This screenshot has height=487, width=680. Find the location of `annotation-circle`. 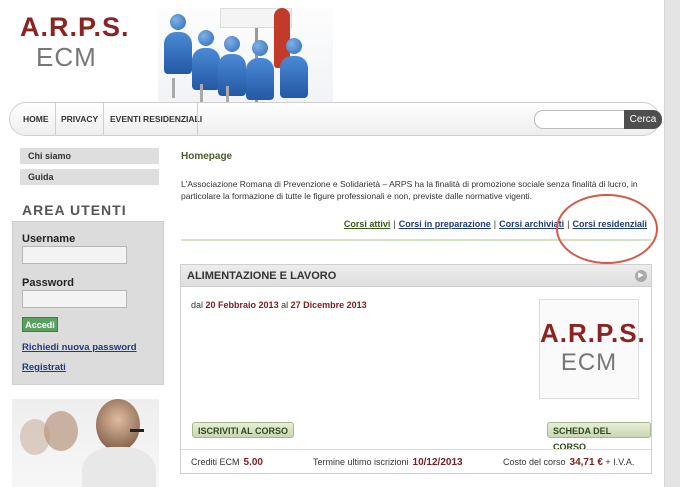

annotation-circle is located at coordinates (607, 229).